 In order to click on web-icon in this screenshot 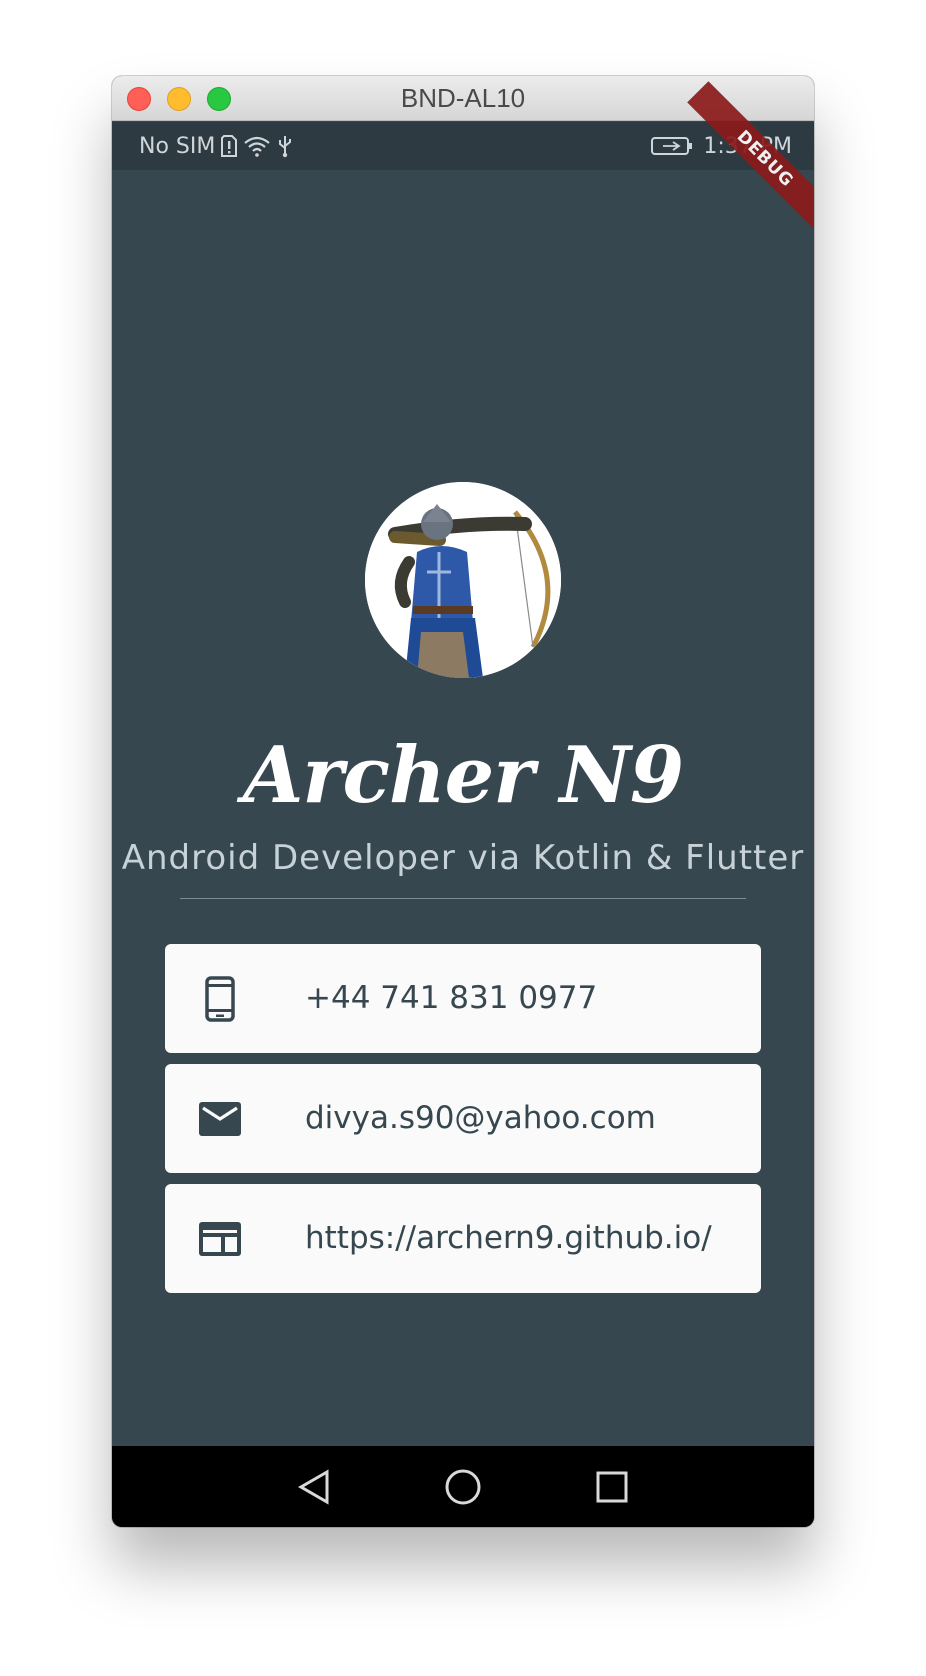, I will do `click(220, 1238)`.